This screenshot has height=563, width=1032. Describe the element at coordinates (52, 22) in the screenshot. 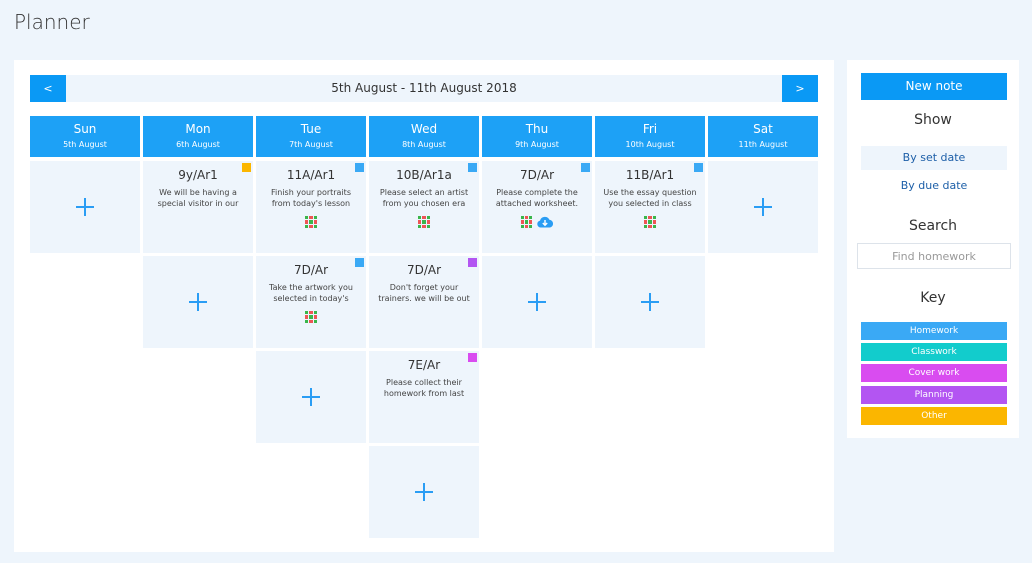

I see `page-title: Planner` at that location.